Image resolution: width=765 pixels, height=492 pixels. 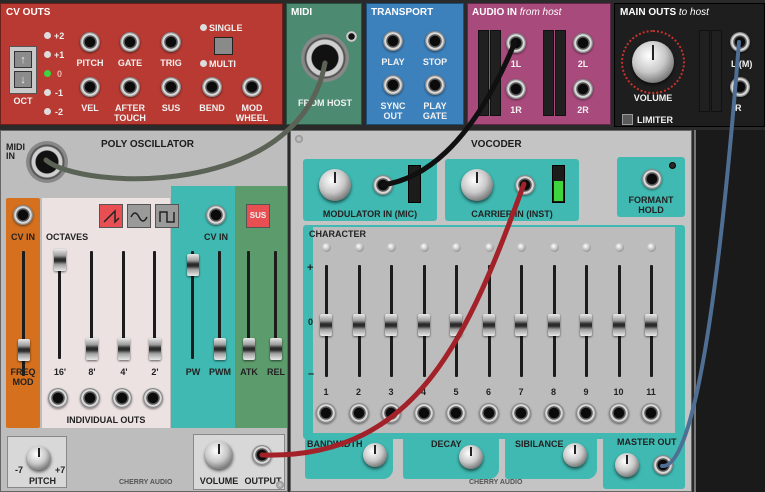 I want to click on square-wave-button, so click(x=167, y=216).